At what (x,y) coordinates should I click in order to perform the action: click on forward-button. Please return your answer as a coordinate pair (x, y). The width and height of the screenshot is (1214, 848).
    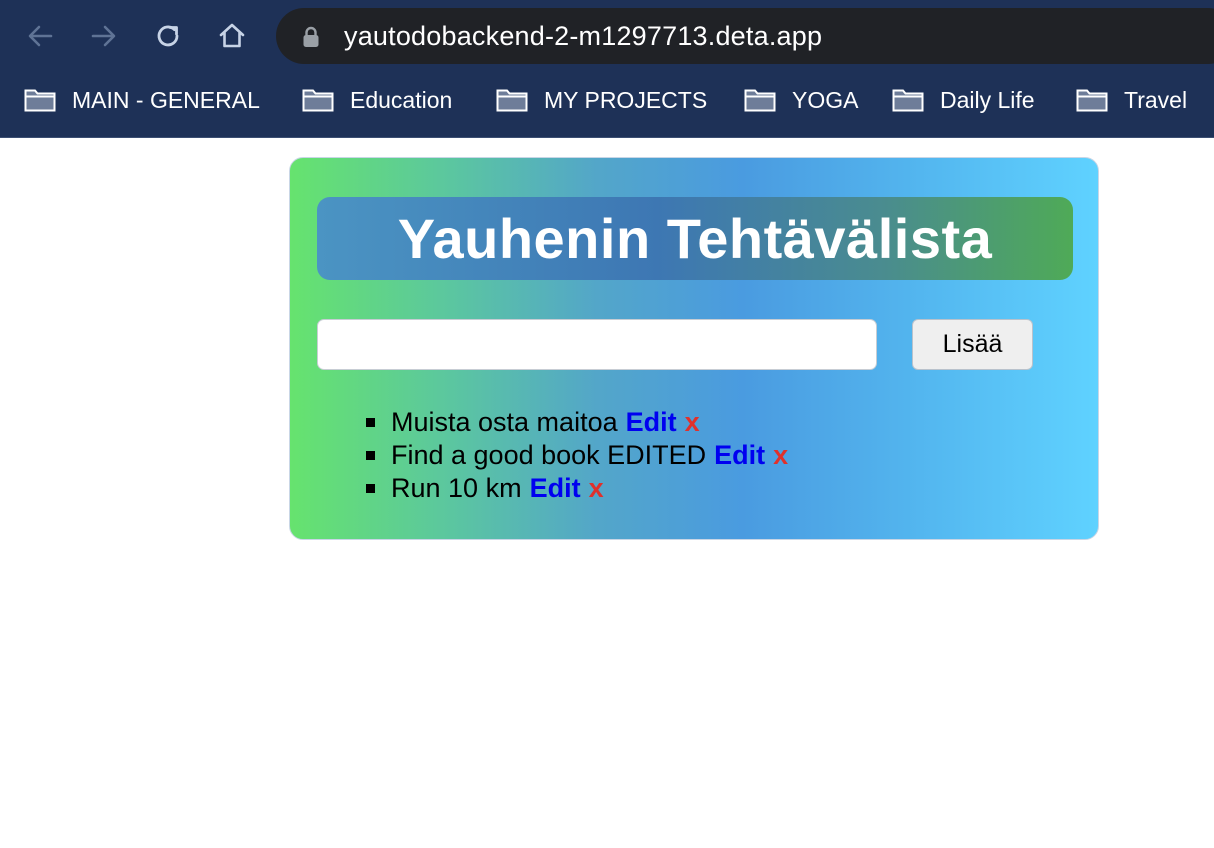
    Looking at the image, I should click on (104, 36).